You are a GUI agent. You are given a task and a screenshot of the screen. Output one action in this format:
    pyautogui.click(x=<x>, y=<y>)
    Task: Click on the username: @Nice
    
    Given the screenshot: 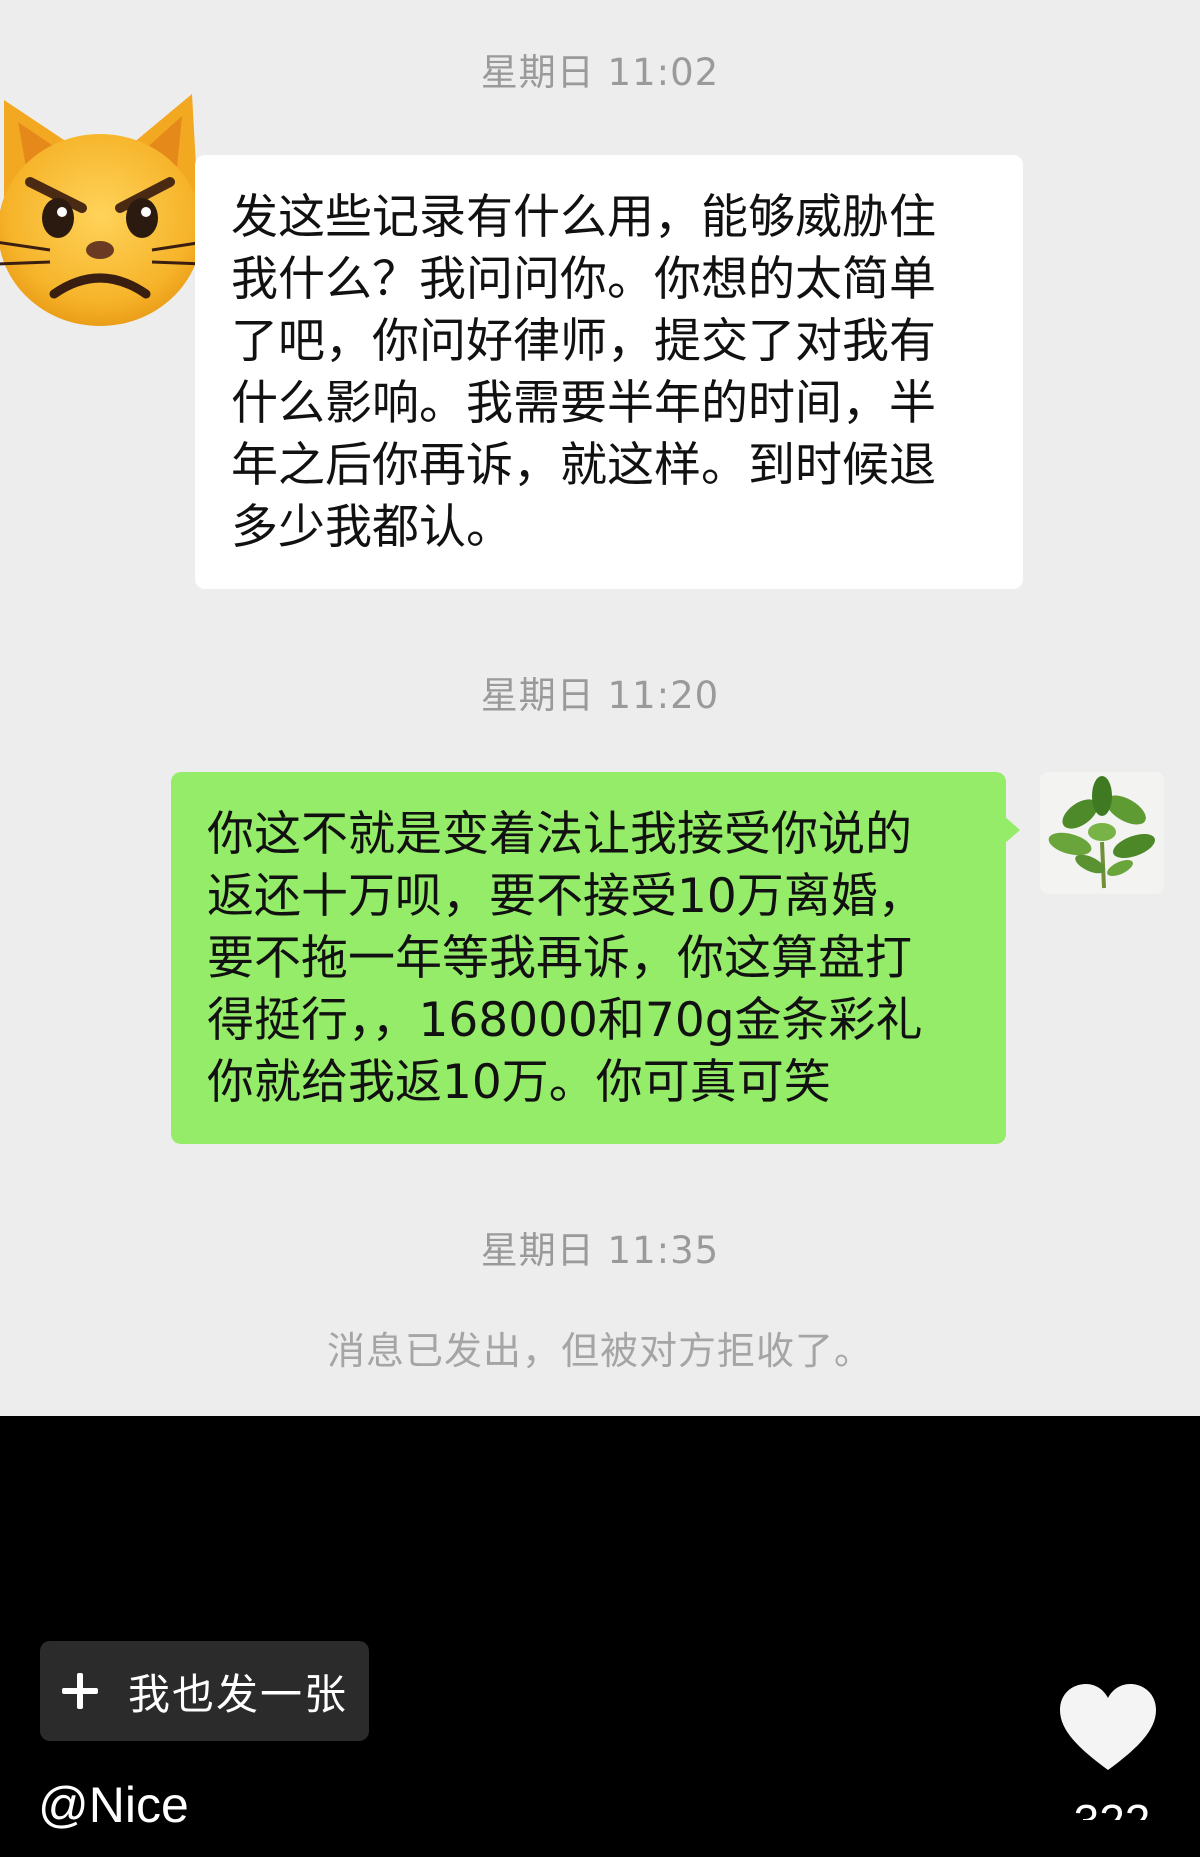 What is the action you would take?
    pyautogui.click(x=113, y=1805)
    